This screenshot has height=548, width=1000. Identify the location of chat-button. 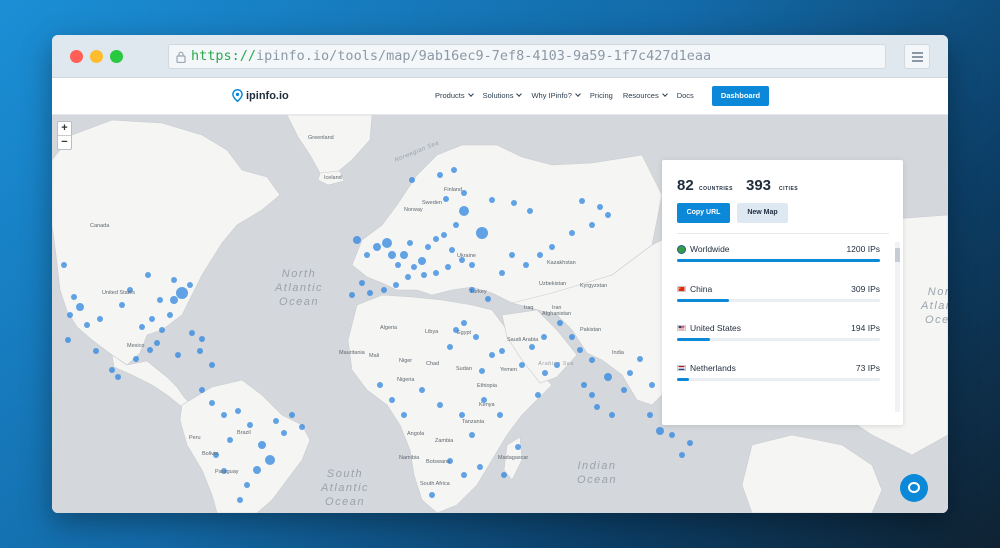
(914, 488).